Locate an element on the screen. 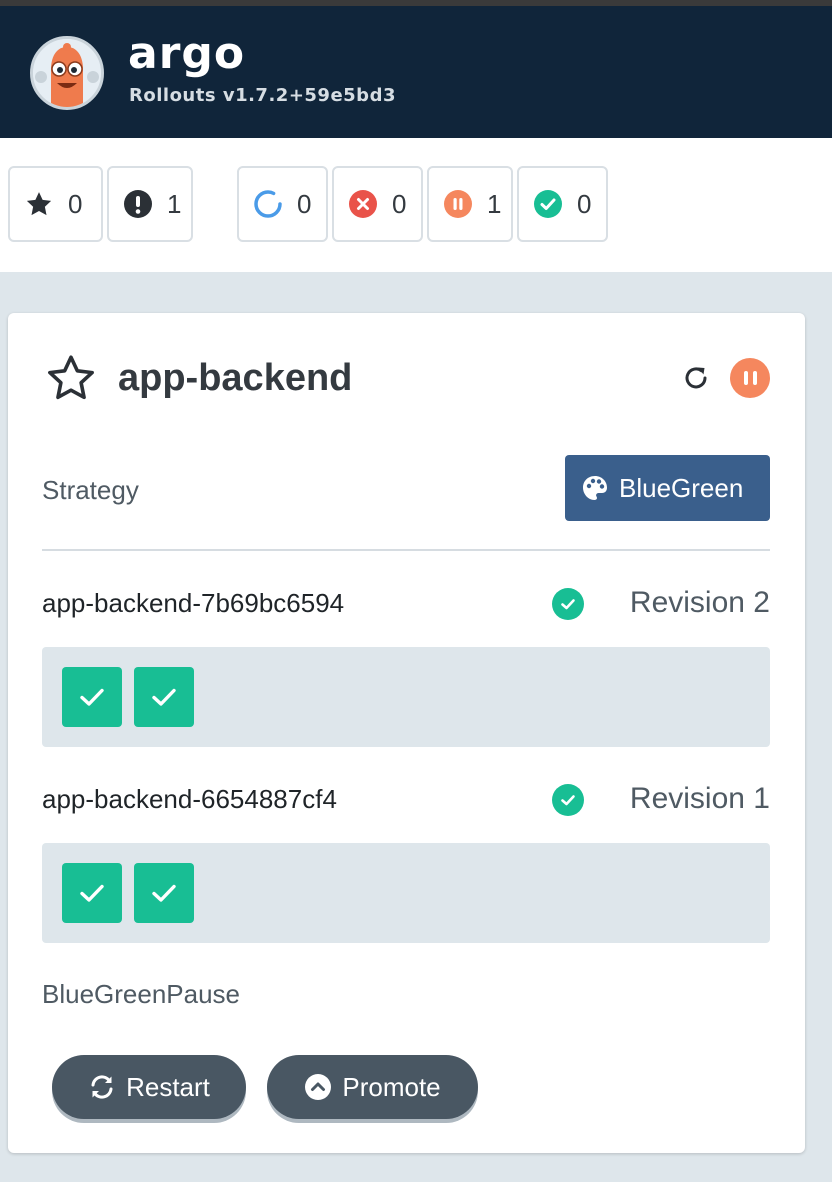 Image resolution: width=832 pixels, height=1182 pixels. restart-label: Restart is located at coordinates (168, 1086).